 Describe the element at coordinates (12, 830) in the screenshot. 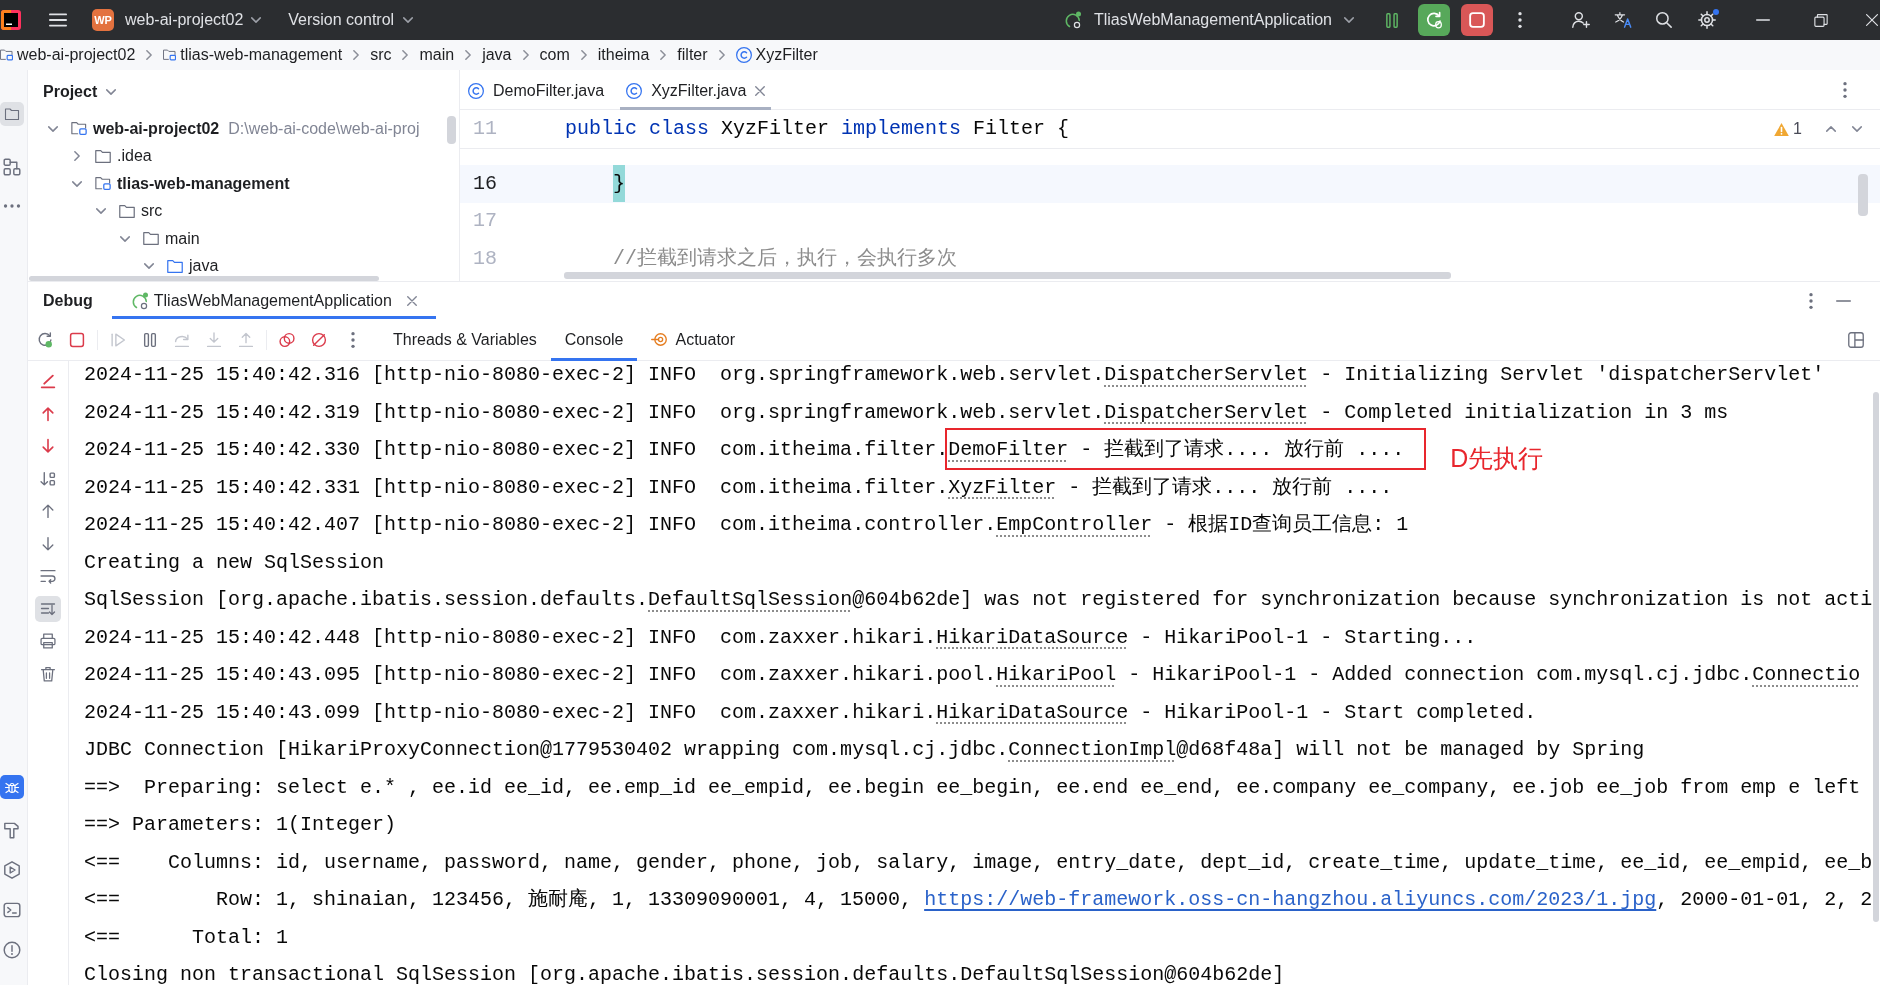

I see `hammer-icon` at that location.